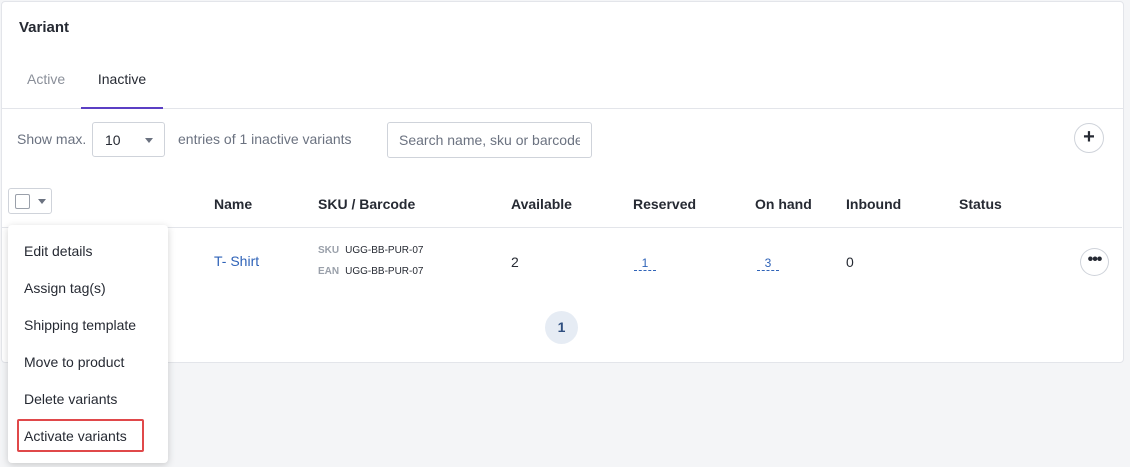  What do you see at coordinates (113, 140) in the screenshot?
I see `page-size-value: 10` at bounding box center [113, 140].